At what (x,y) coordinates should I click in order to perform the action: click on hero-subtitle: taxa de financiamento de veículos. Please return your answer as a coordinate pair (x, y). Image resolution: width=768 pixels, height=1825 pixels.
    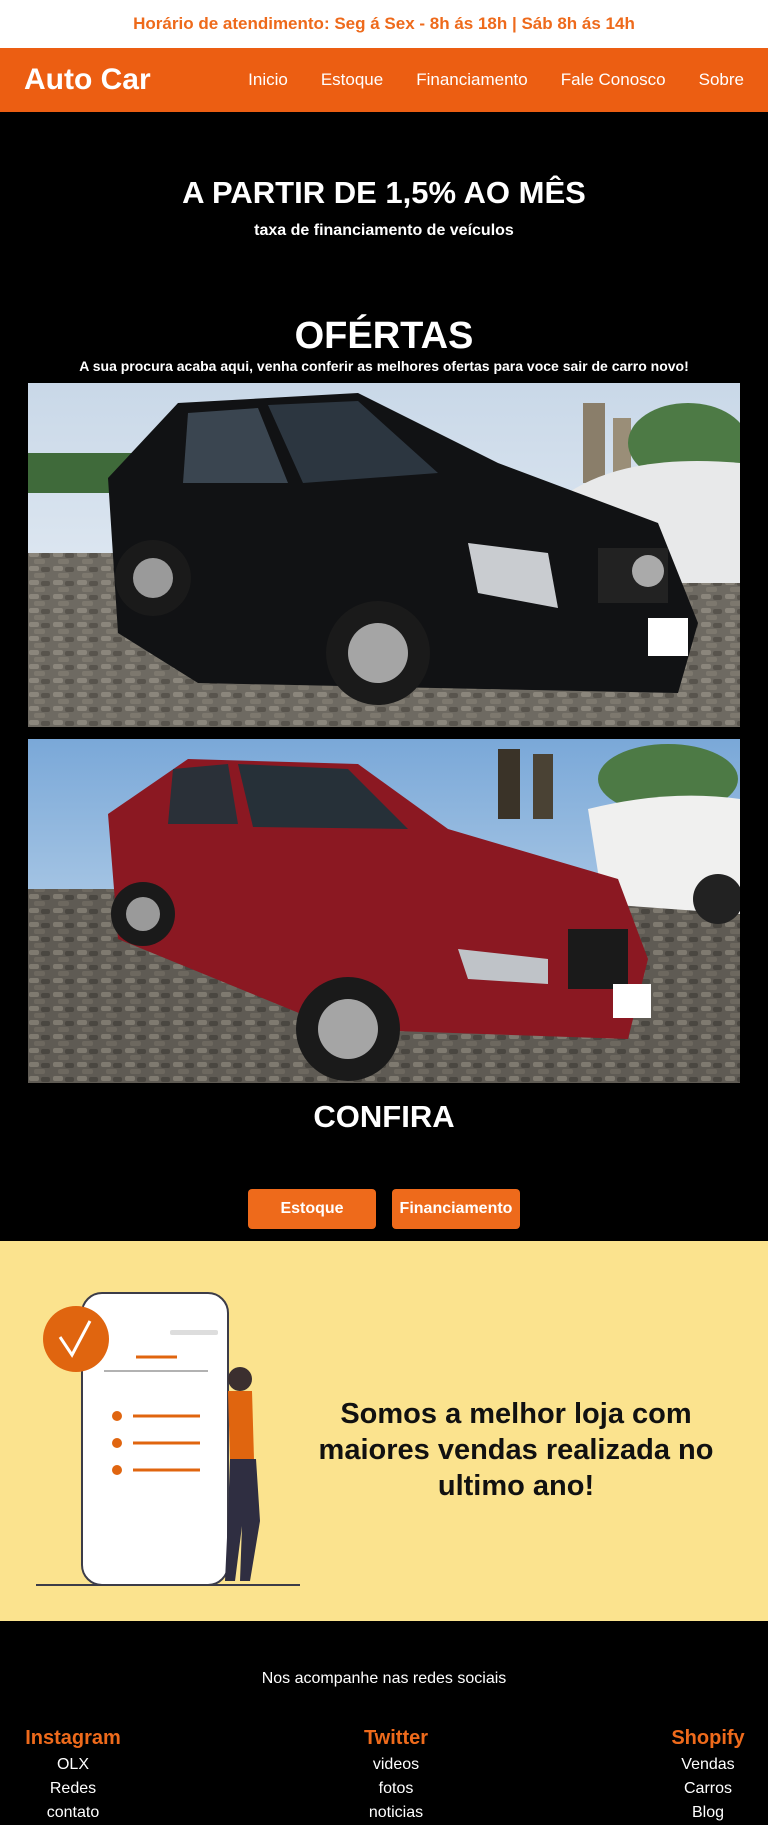
    Looking at the image, I should click on (384, 230).